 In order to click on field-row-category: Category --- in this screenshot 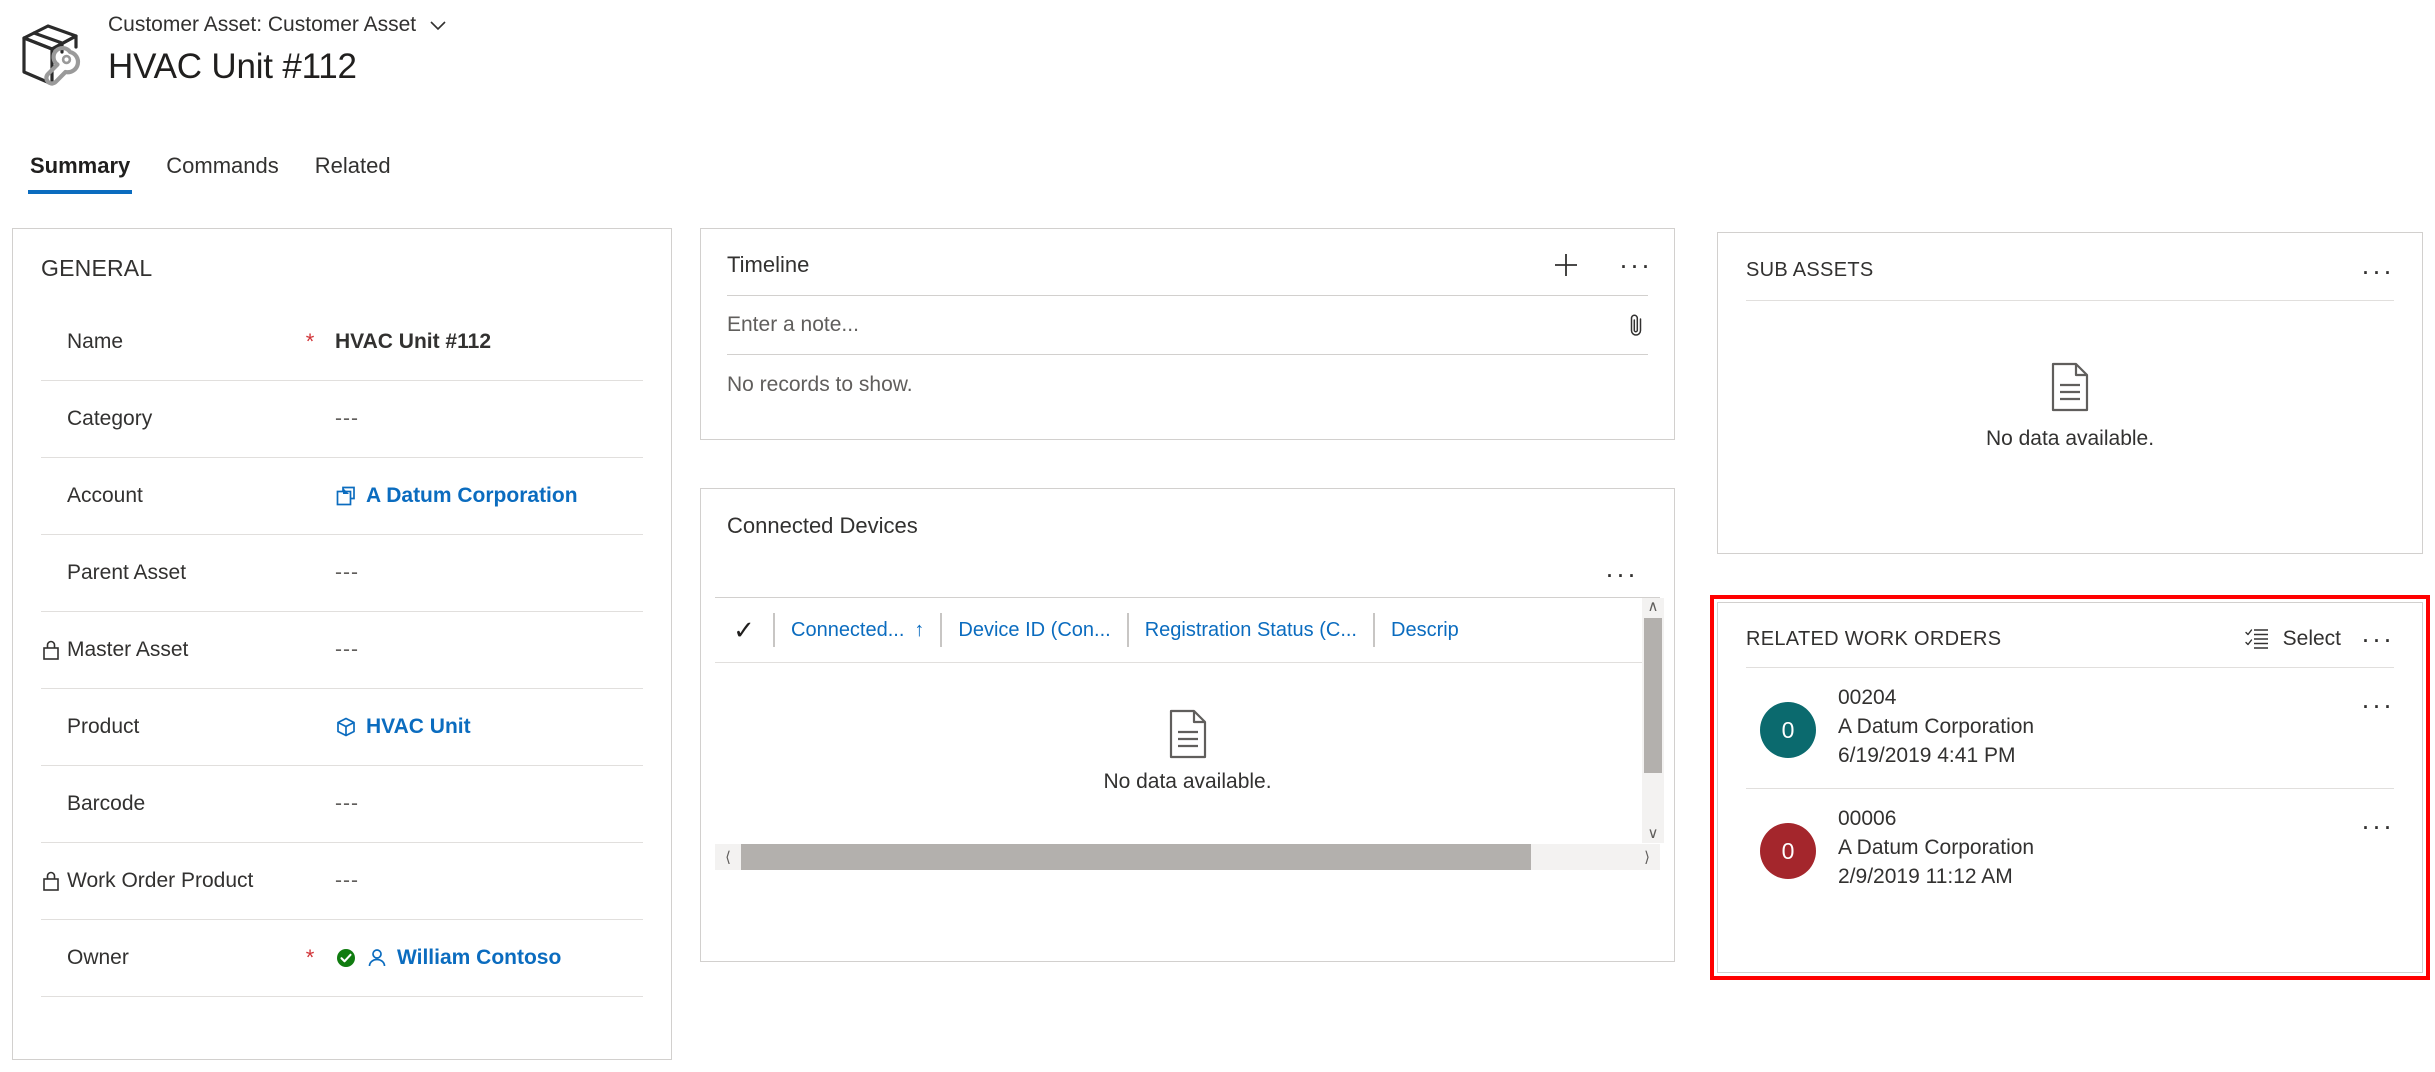, I will do `click(342, 419)`.